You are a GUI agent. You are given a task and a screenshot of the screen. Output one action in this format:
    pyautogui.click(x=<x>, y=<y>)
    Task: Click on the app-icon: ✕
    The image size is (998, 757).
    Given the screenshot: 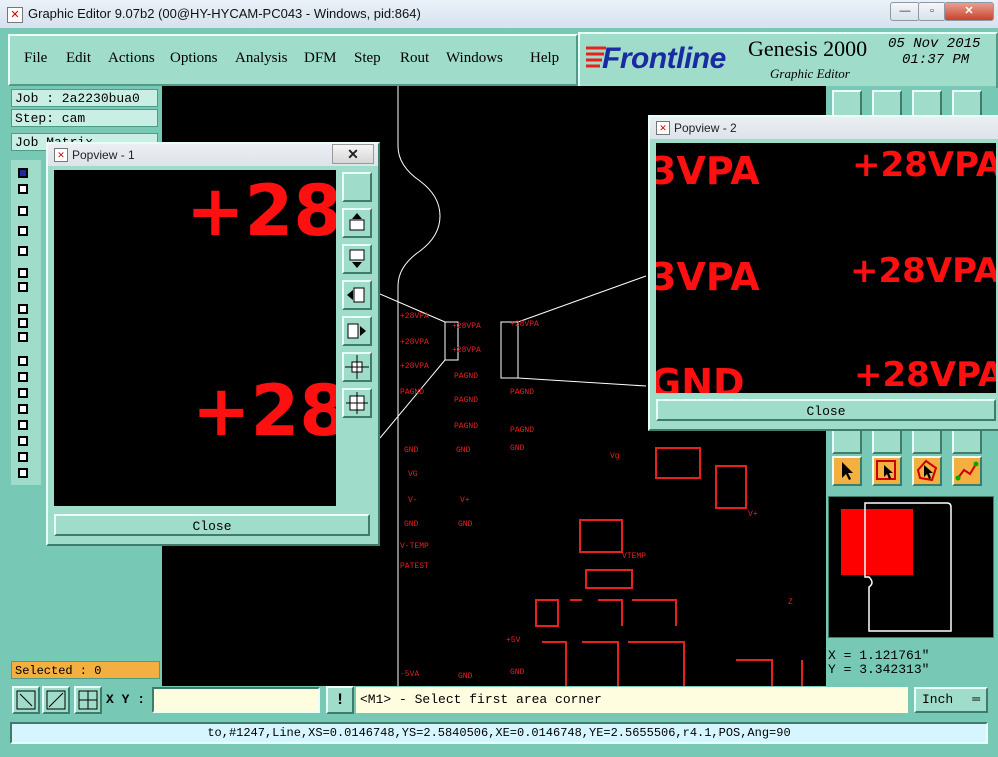 What is the action you would take?
    pyautogui.click(x=15, y=15)
    